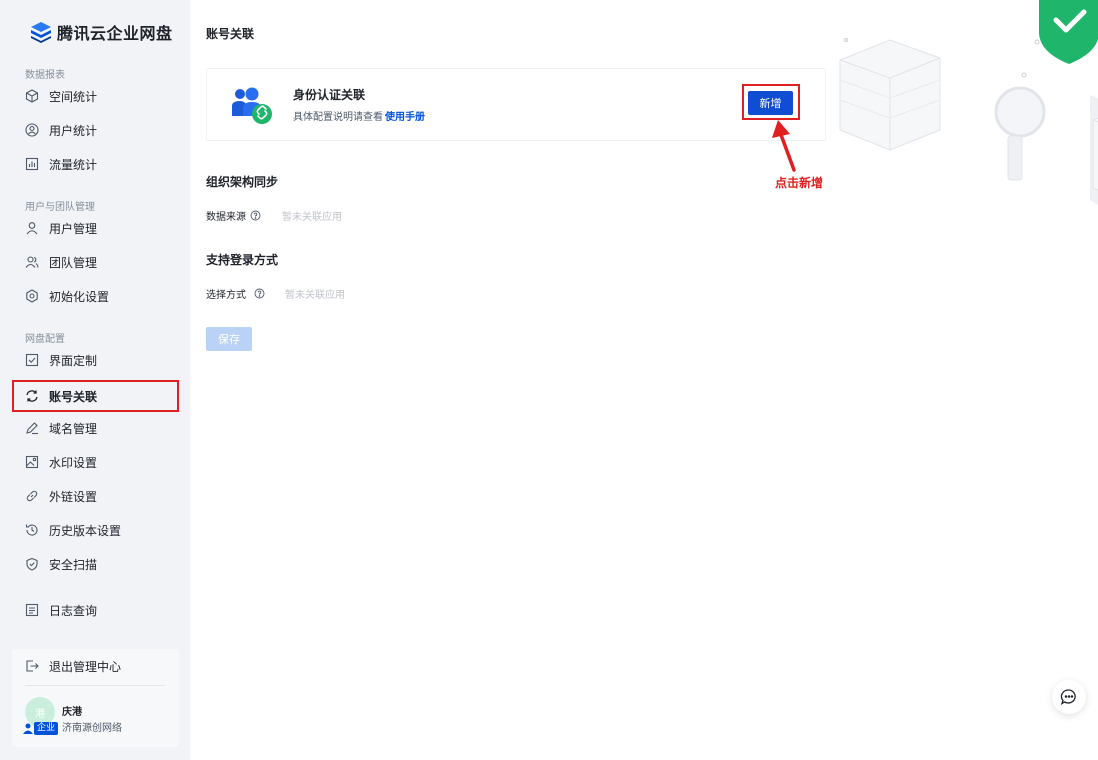 This screenshot has width=1098, height=760. What do you see at coordinates (32, 530) in the screenshot?
I see `history-icon` at bounding box center [32, 530].